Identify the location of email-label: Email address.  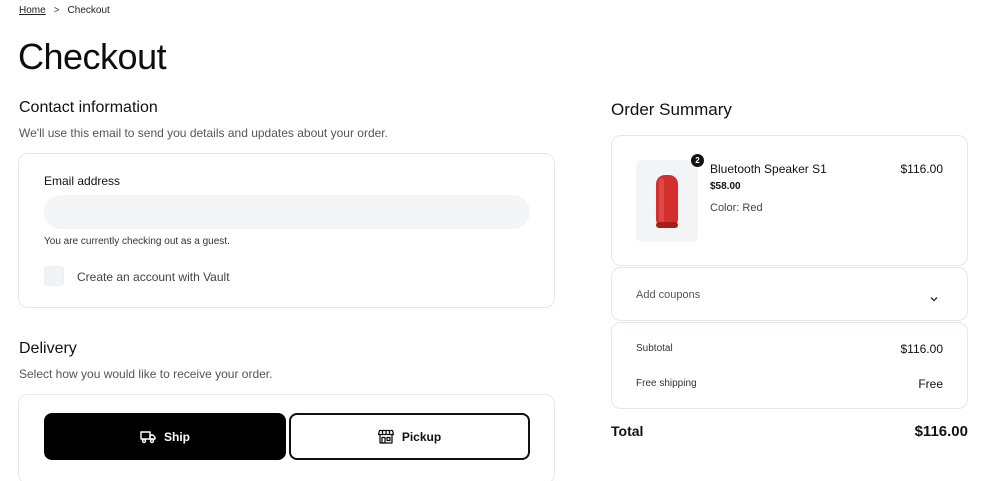
(82, 181).